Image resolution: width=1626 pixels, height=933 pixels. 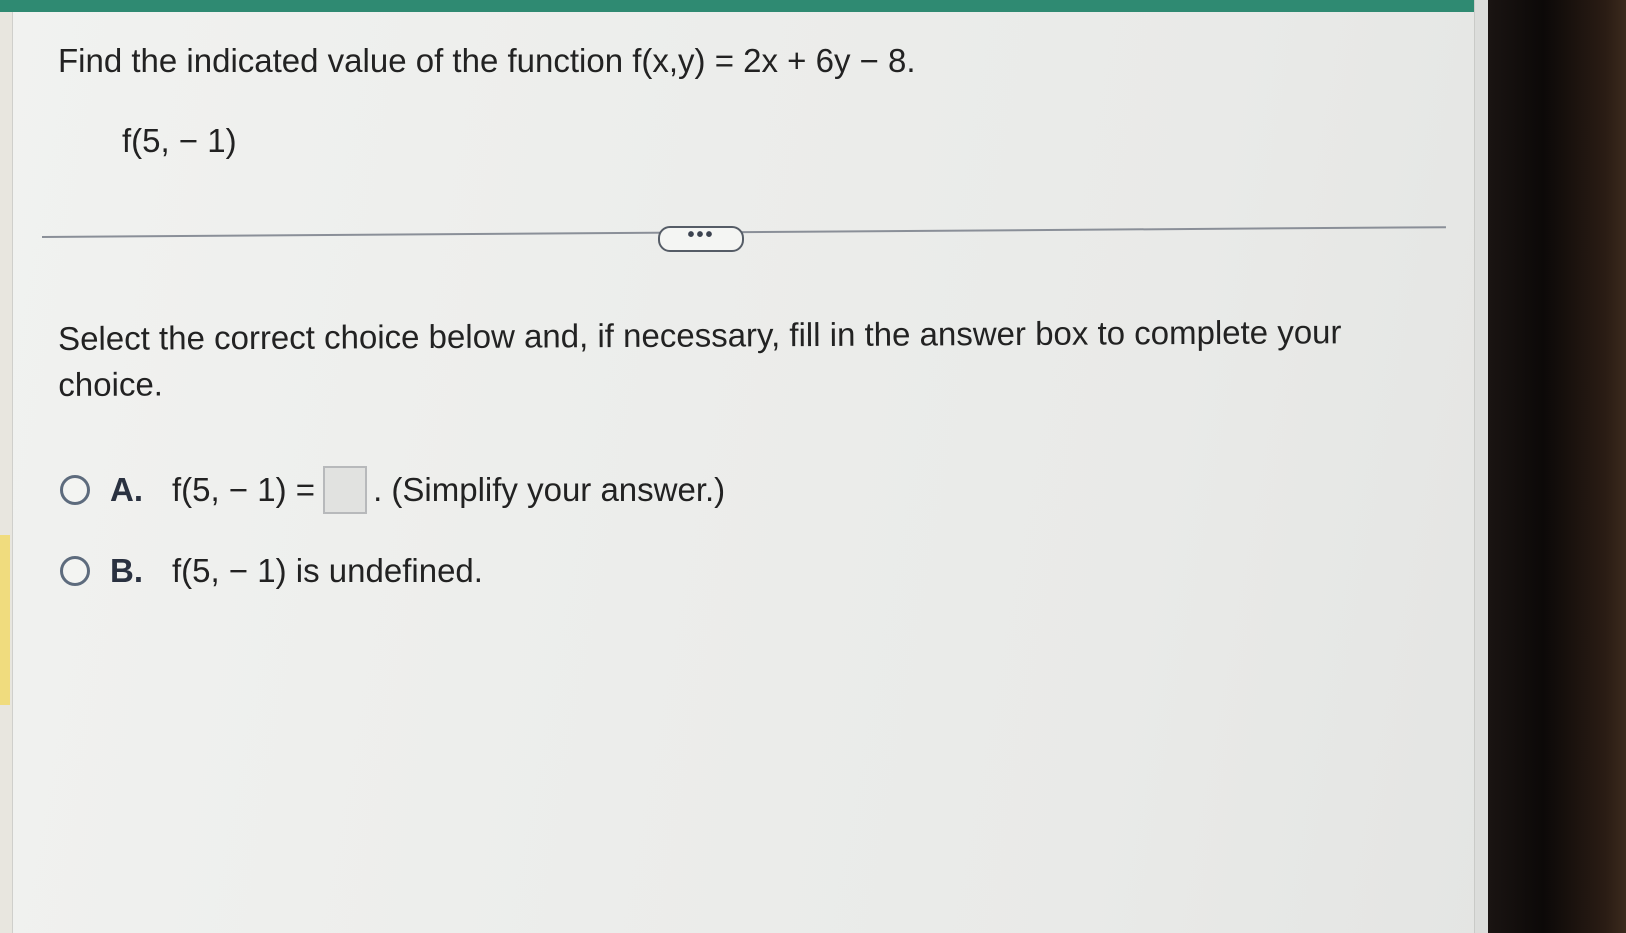 I want to click on left-highlight, so click(x=5, y=620).